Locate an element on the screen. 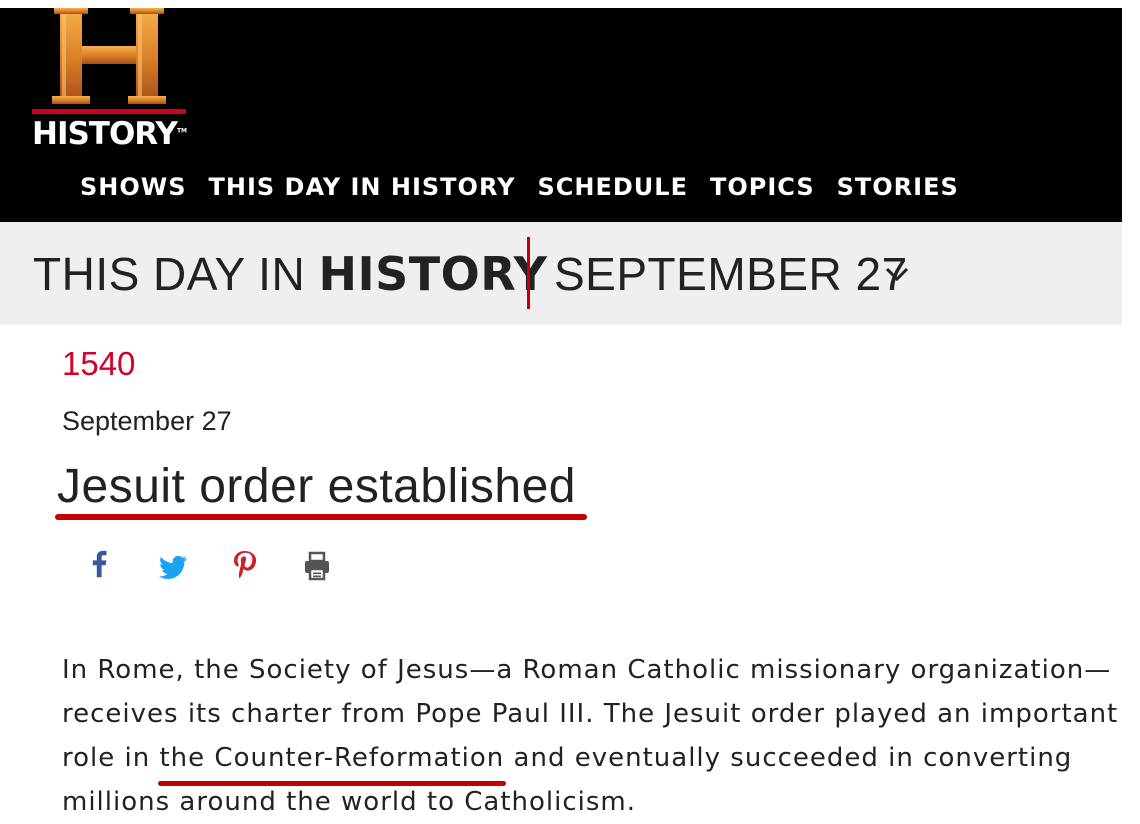  article-year: 1540 is located at coordinates (99, 363).